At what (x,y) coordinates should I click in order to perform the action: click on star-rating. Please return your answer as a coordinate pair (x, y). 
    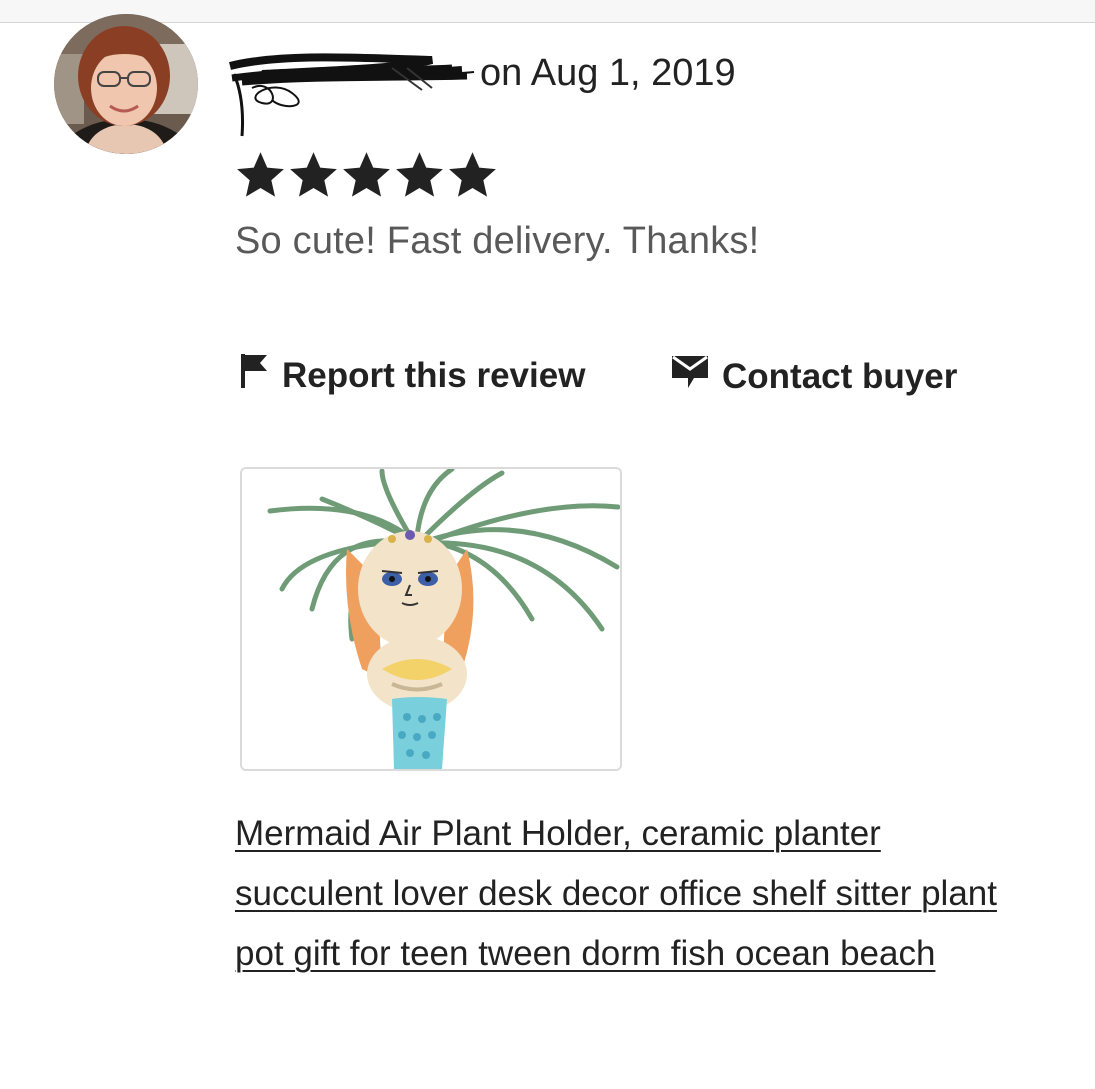
    Looking at the image, I should click on (366, 175).